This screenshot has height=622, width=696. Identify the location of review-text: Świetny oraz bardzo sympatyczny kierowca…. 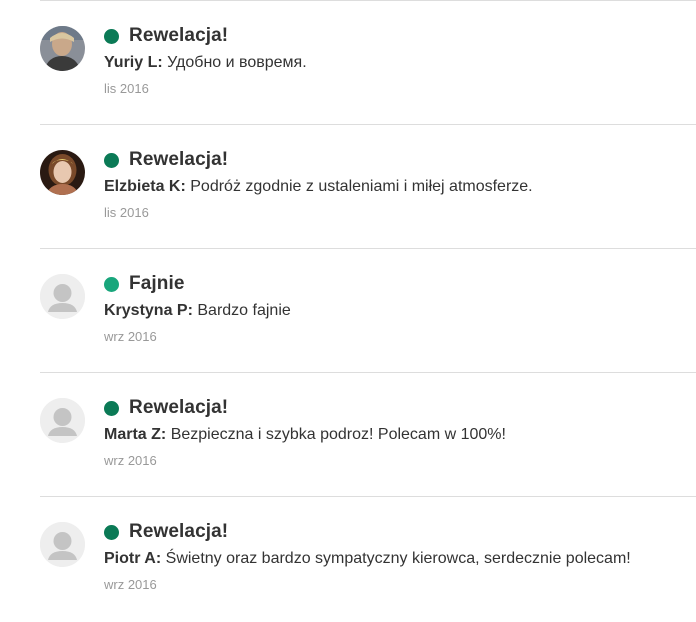
(398, 558).